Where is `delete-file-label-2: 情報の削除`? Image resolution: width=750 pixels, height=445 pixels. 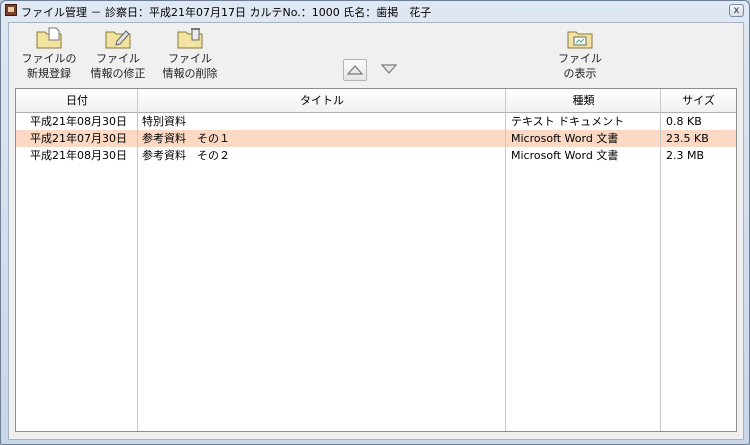
delete-file-label-2: 情報の削除 is located at coordinates (190, 73).